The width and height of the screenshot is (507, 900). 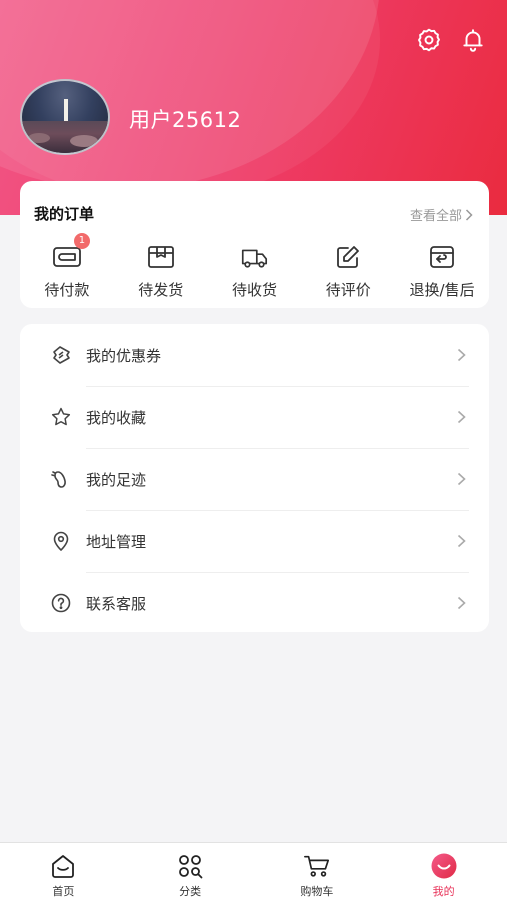 I want to click on orders-card: 我的订单 查看全部 1 待付款 待发货 待收货 待评价 退换/售后, so click(x=254, y=244).